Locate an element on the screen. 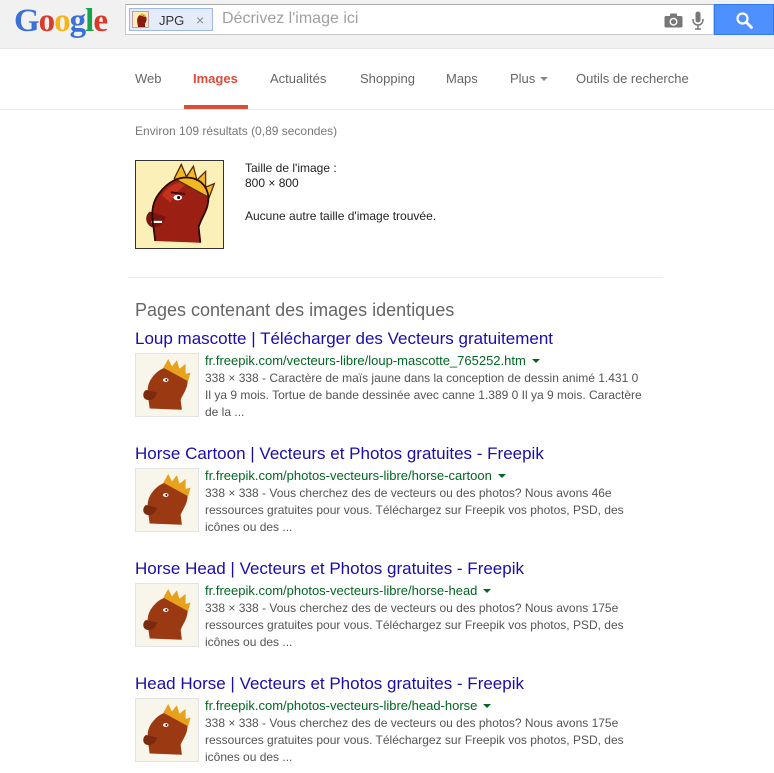 Image resolution: width=774 pixels, height=773 pixels. chip-close-icon: × is located at coordinates (200, 20).